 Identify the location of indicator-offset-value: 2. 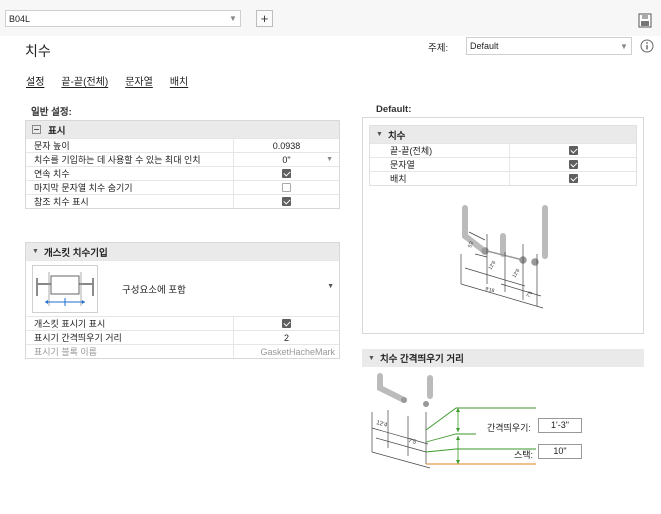
(286, 337).